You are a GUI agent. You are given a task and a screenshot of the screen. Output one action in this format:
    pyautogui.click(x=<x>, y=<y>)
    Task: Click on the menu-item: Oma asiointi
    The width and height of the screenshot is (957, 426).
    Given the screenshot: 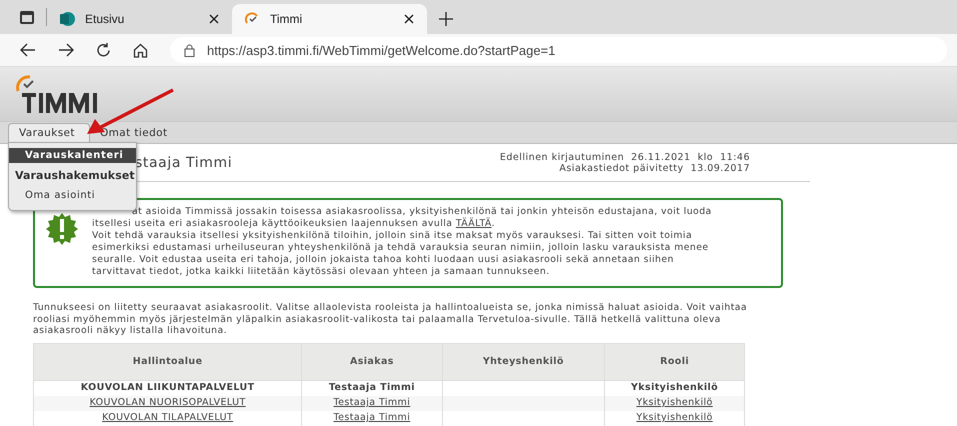 What is the action you would take?
    pyautogui.click(x=72, y=195)
    